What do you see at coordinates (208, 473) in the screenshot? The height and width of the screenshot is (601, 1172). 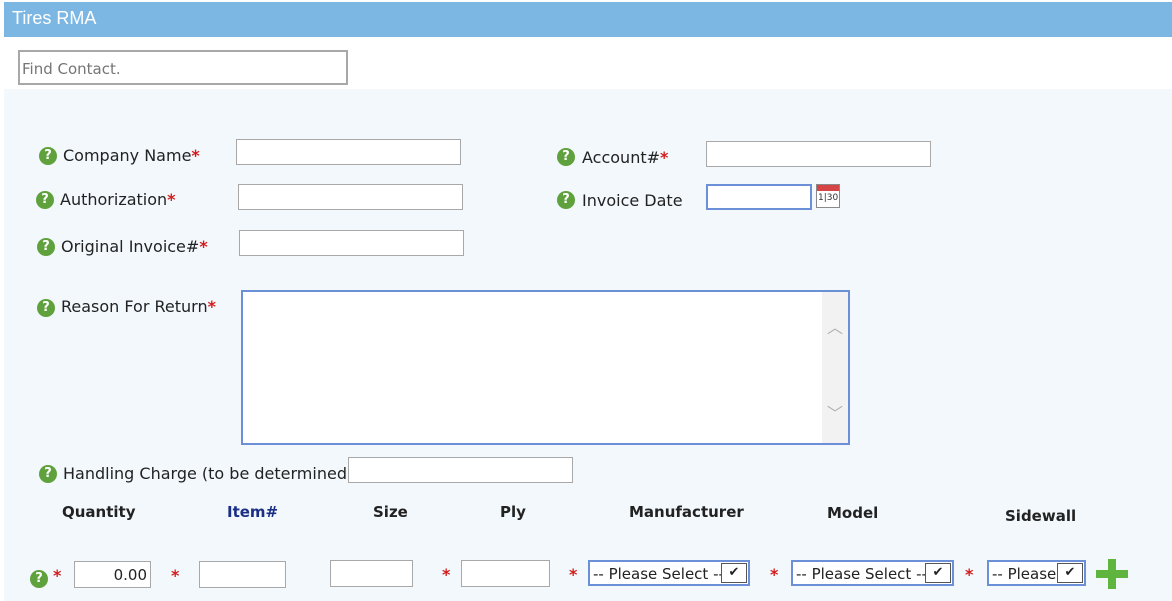 I see `handling-charge-label: Handling Charge (to be determined)` at bounding box center [208, 473].